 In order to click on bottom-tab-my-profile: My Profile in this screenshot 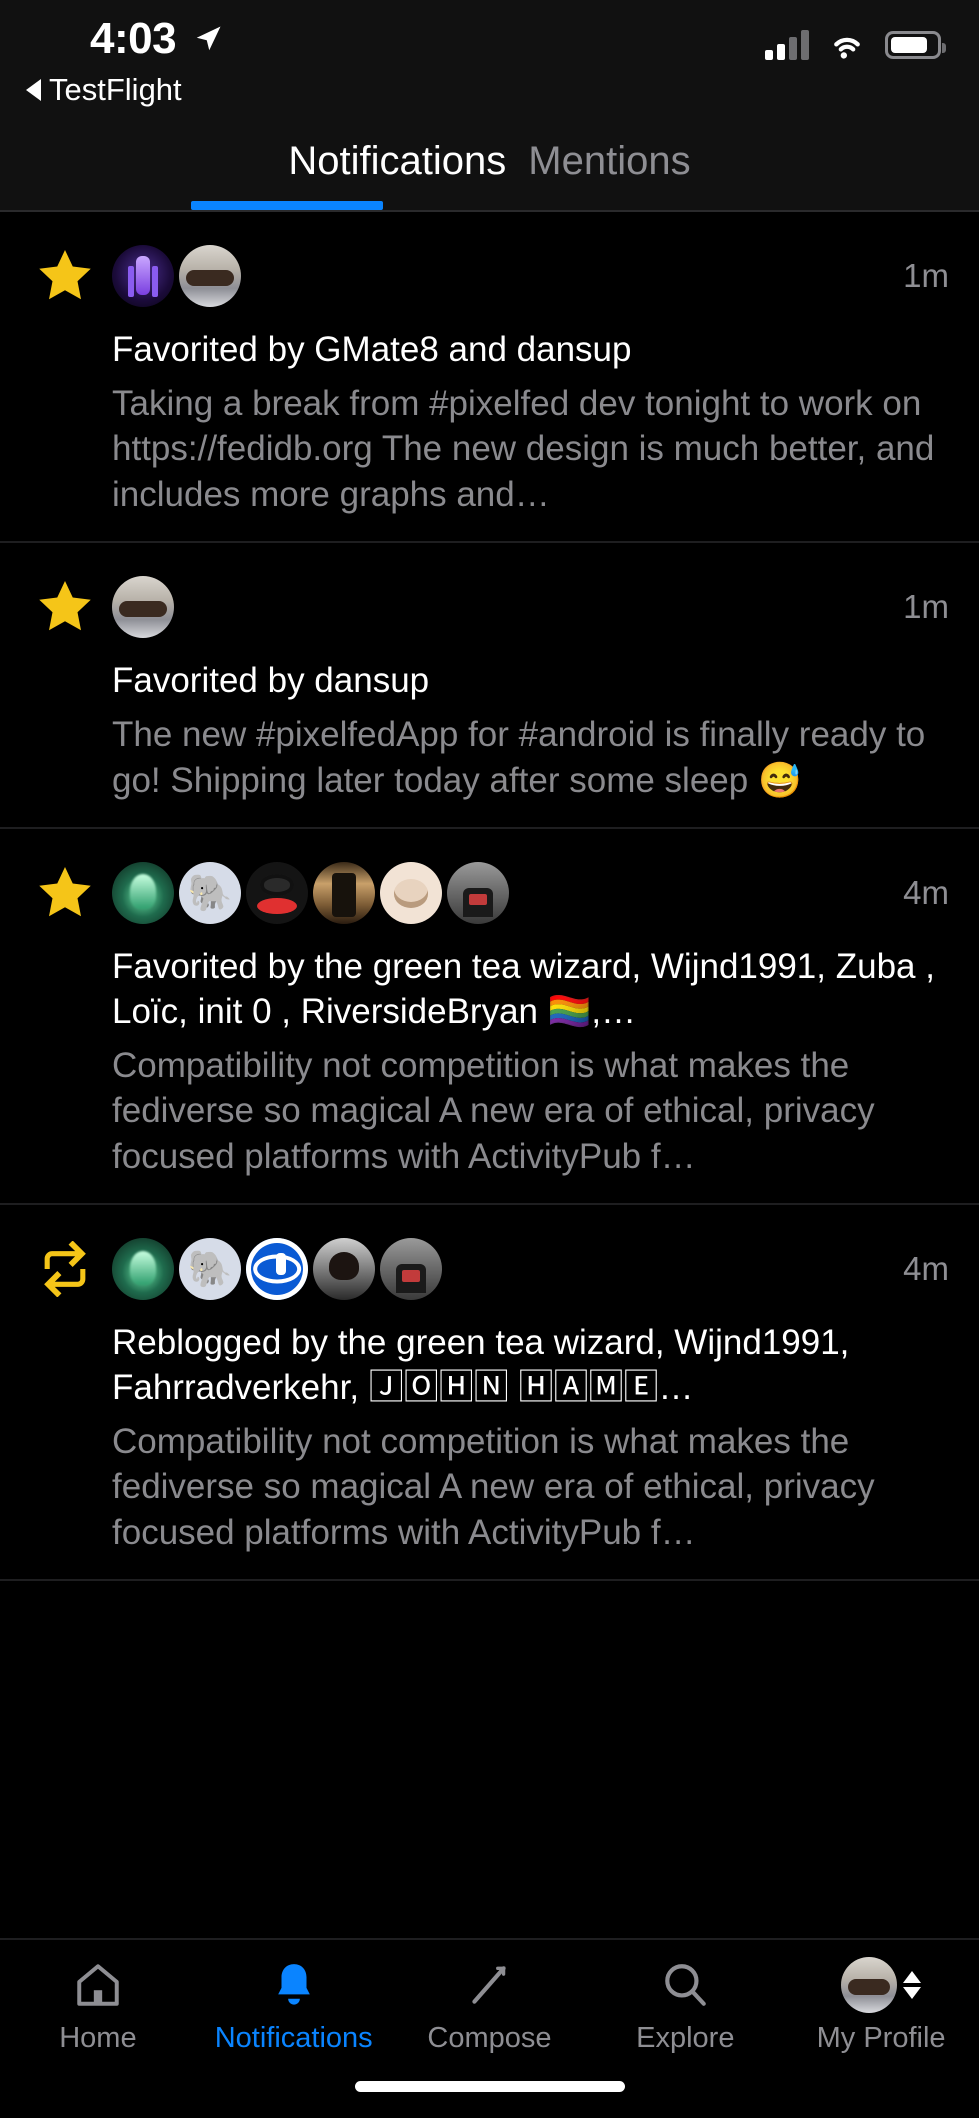, I will do `click(881, 2006)`.